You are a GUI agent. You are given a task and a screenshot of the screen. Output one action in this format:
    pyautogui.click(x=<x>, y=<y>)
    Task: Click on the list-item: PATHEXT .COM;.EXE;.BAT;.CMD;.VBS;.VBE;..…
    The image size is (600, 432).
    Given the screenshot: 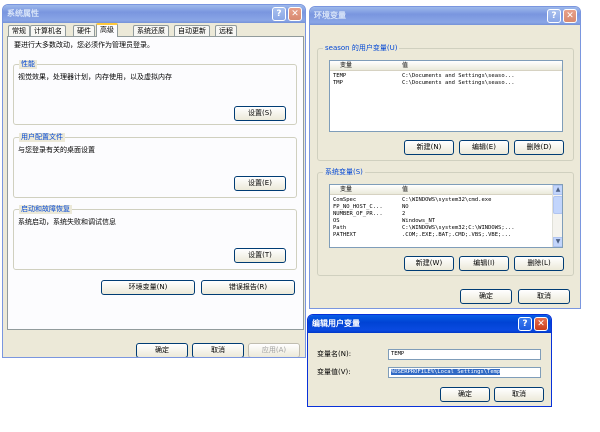 What is the action you would take?
    pyautogui.click(x=446, y=235)
    